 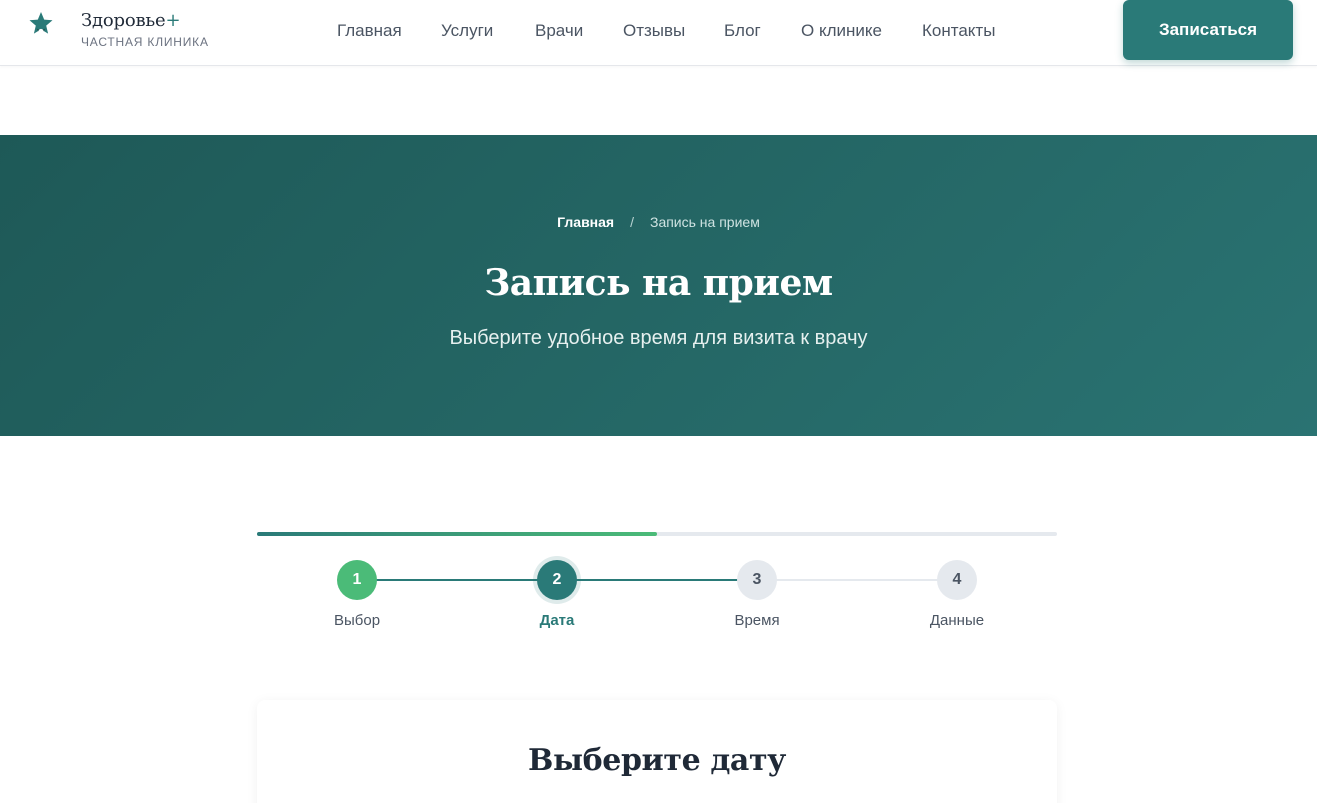 I want to click on card-title: Выберите дату, so click(x=657, y=760).